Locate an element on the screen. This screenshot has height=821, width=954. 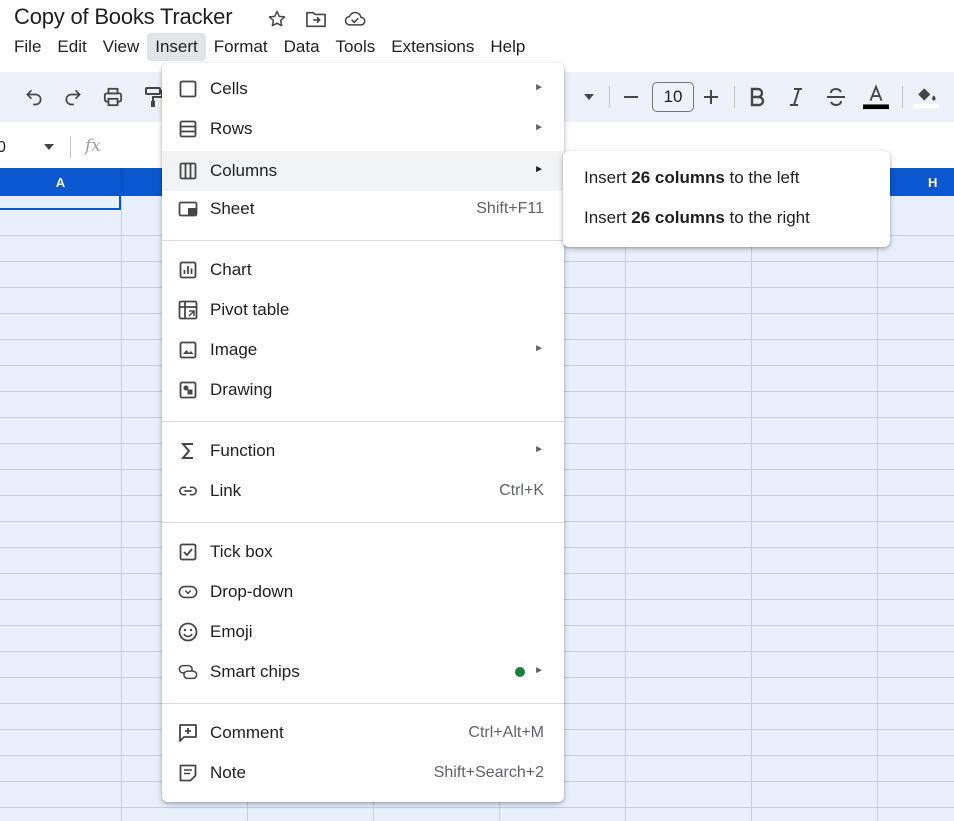
insert-columns-left-item: Insert 26 columns to the left is located at coordinates (691, 178).